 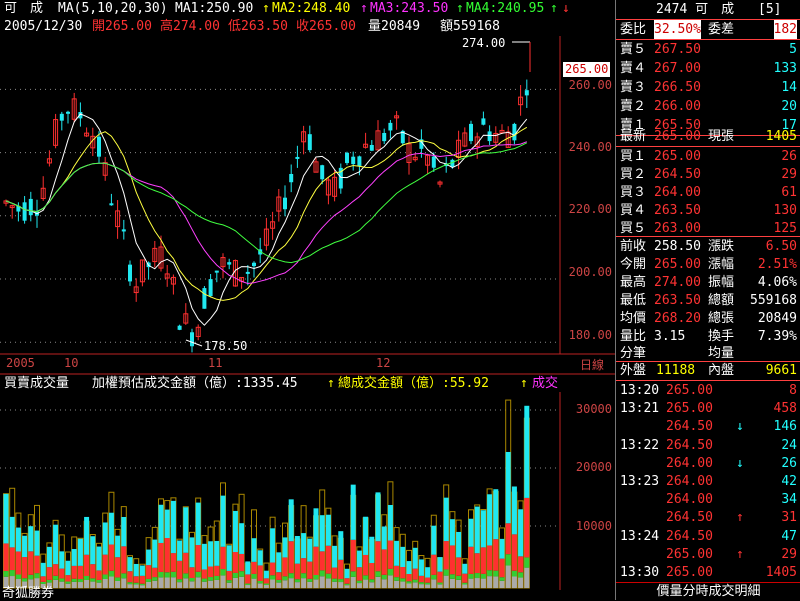 I want to click on stat-label: 前收, so click(x=633, y=246).